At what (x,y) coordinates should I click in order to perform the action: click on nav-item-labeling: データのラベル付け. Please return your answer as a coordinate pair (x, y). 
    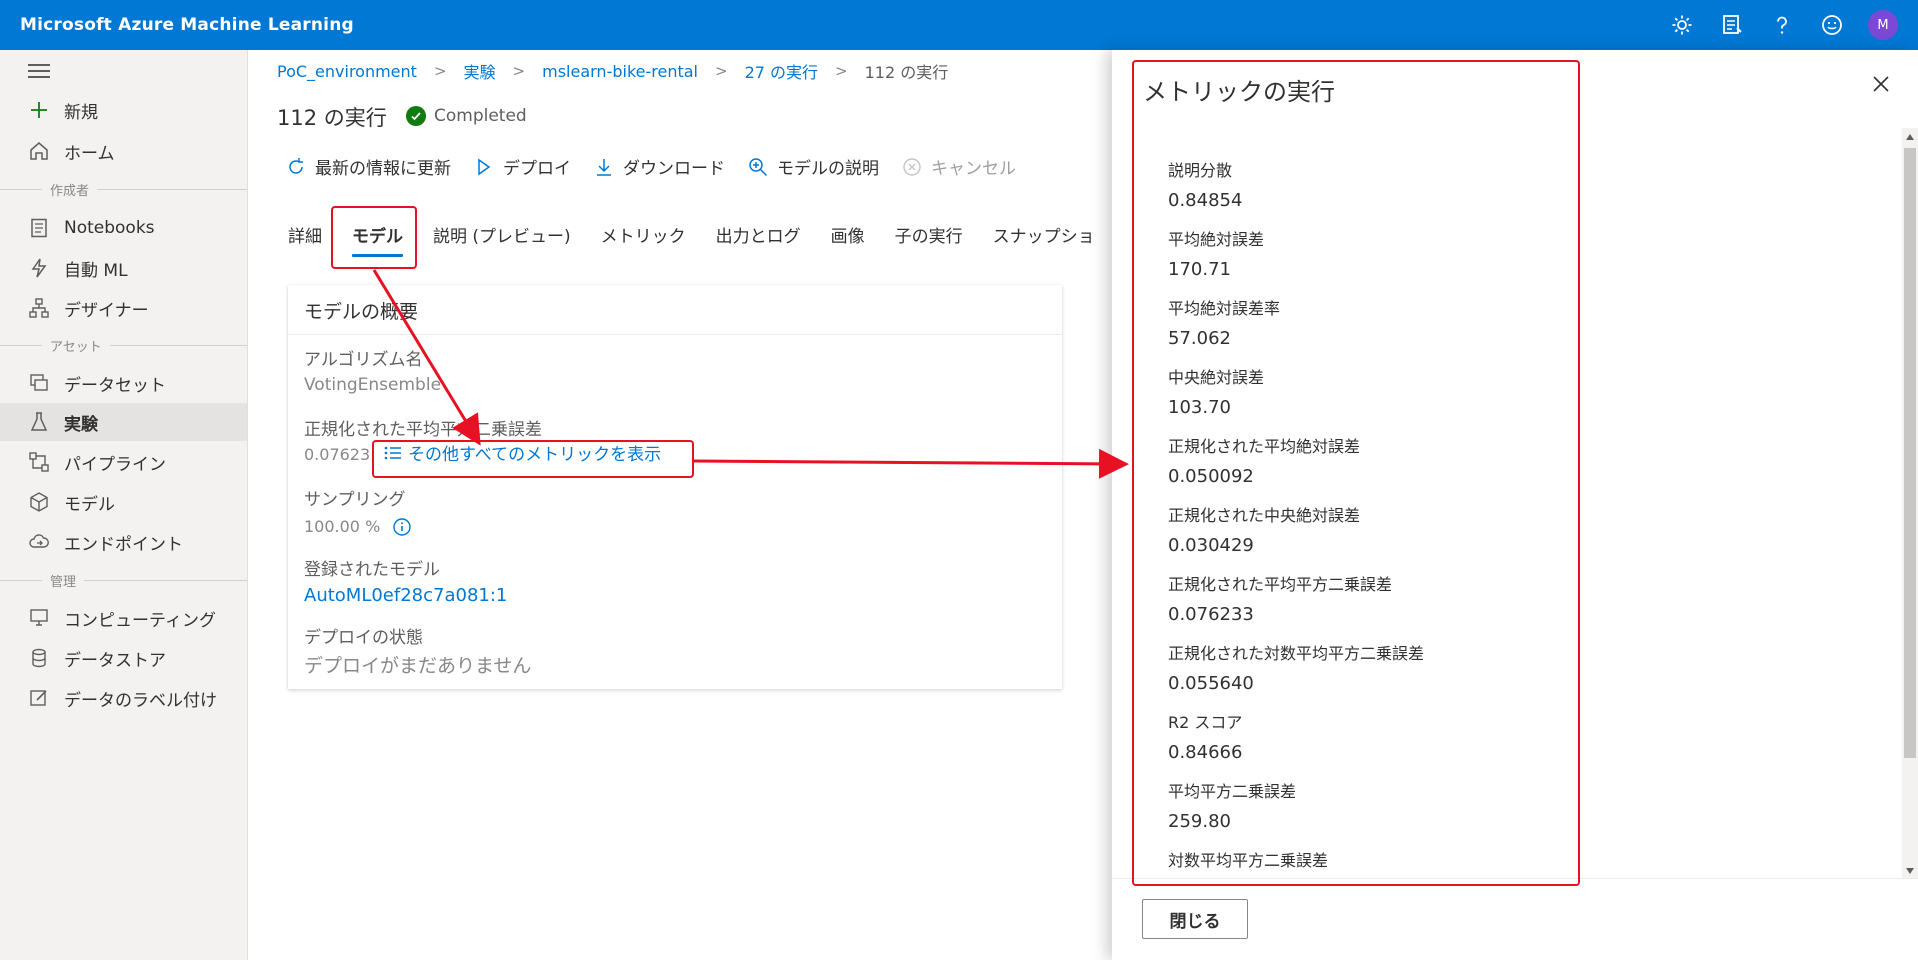
    Looking at the image, I should click on (123, 698).